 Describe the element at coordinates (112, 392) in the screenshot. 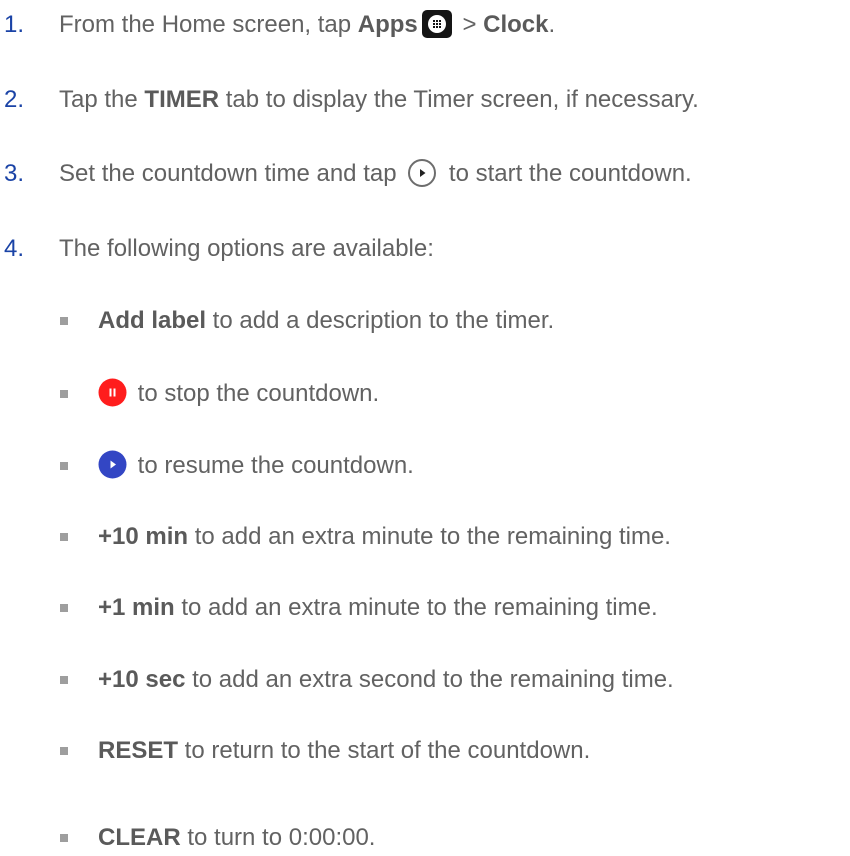

I see `pause-icon` at that location.